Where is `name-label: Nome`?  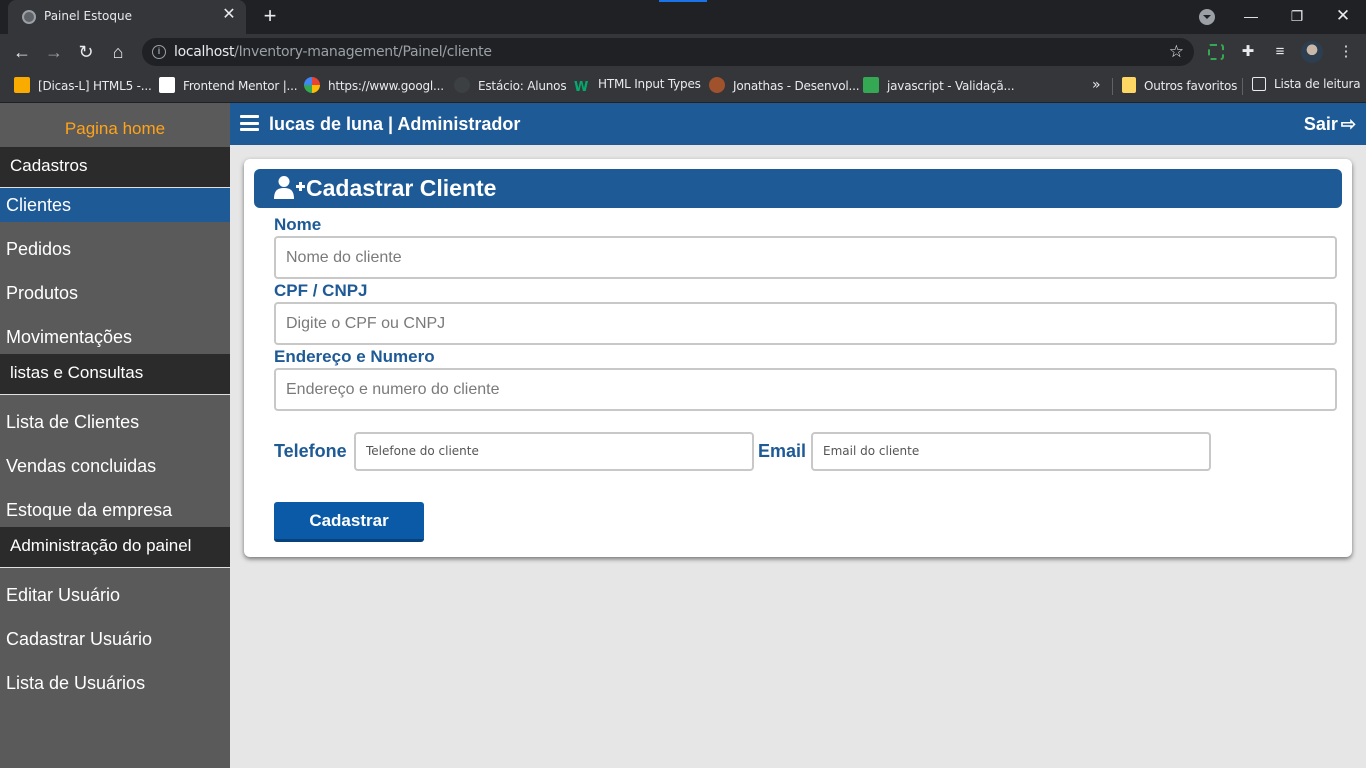
name-label: Nome is located at coordinates (298, 224).